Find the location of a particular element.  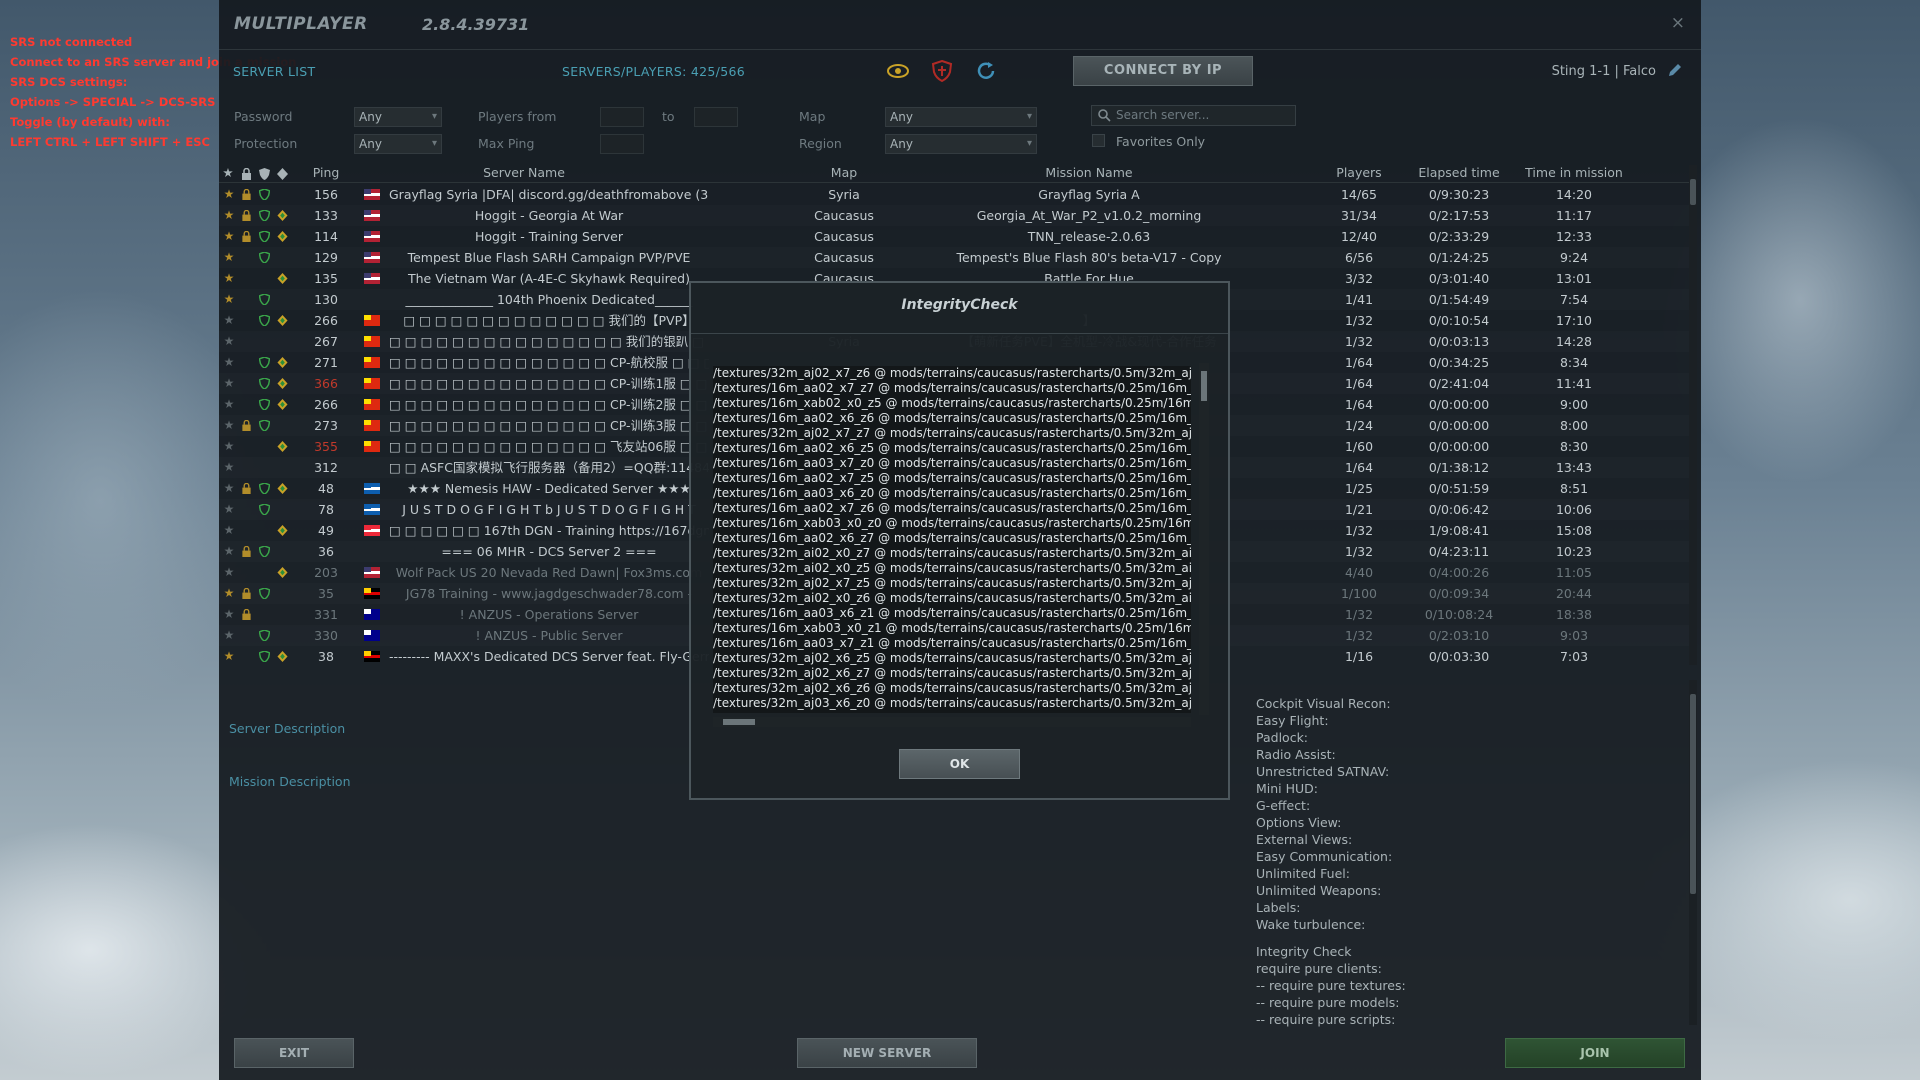

favorites-checkbox is located at coordinates (1098, 140).